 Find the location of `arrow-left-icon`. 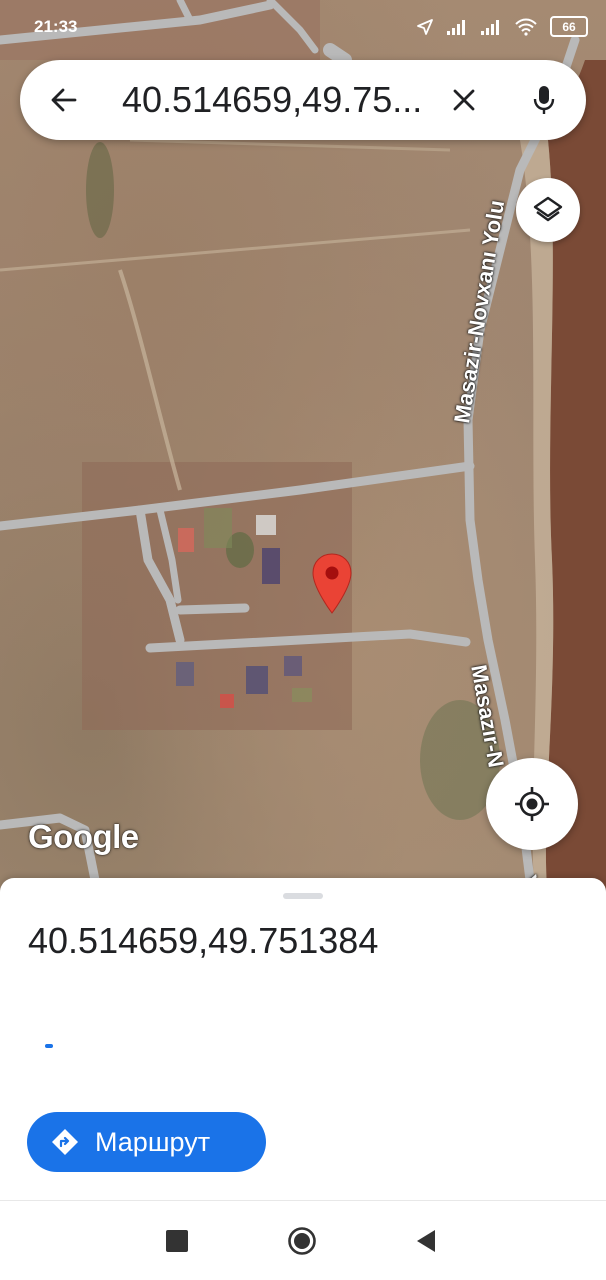

arrow-left-icon is located at coordinates (64, 100).